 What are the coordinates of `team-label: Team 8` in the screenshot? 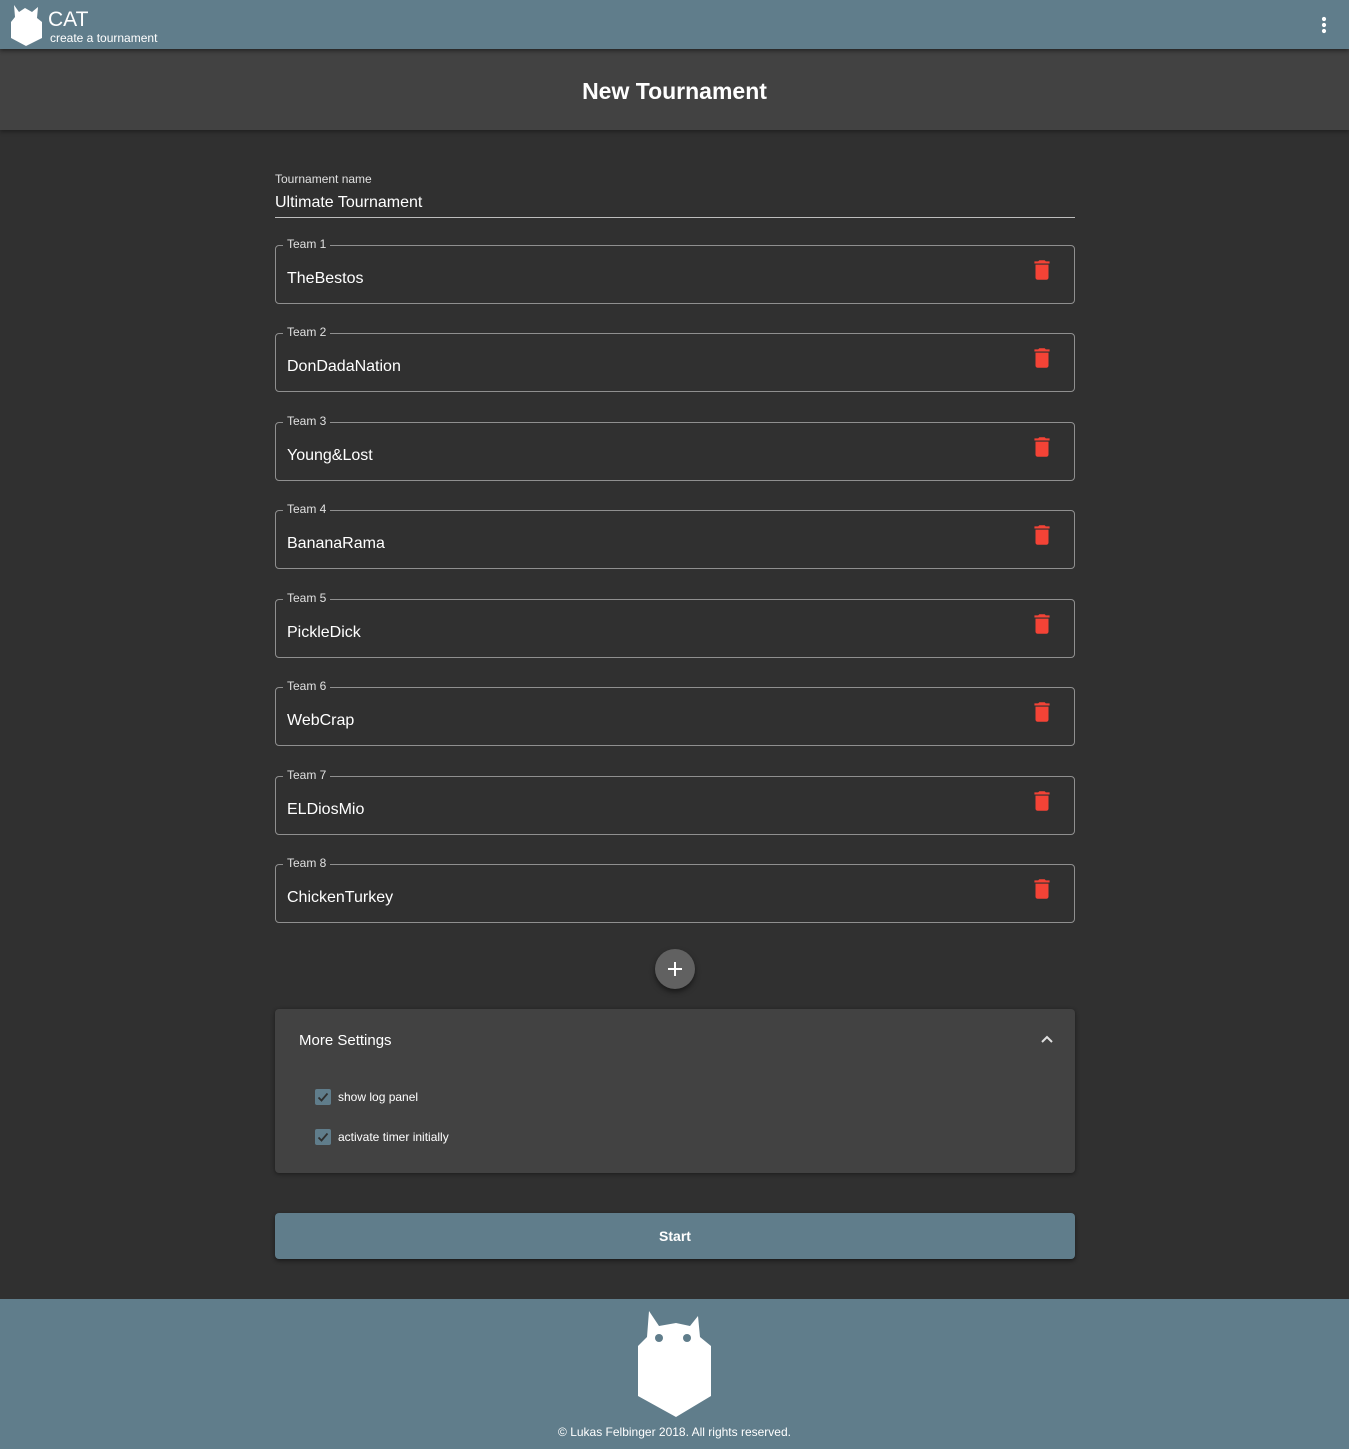 It's located at (307, 863).